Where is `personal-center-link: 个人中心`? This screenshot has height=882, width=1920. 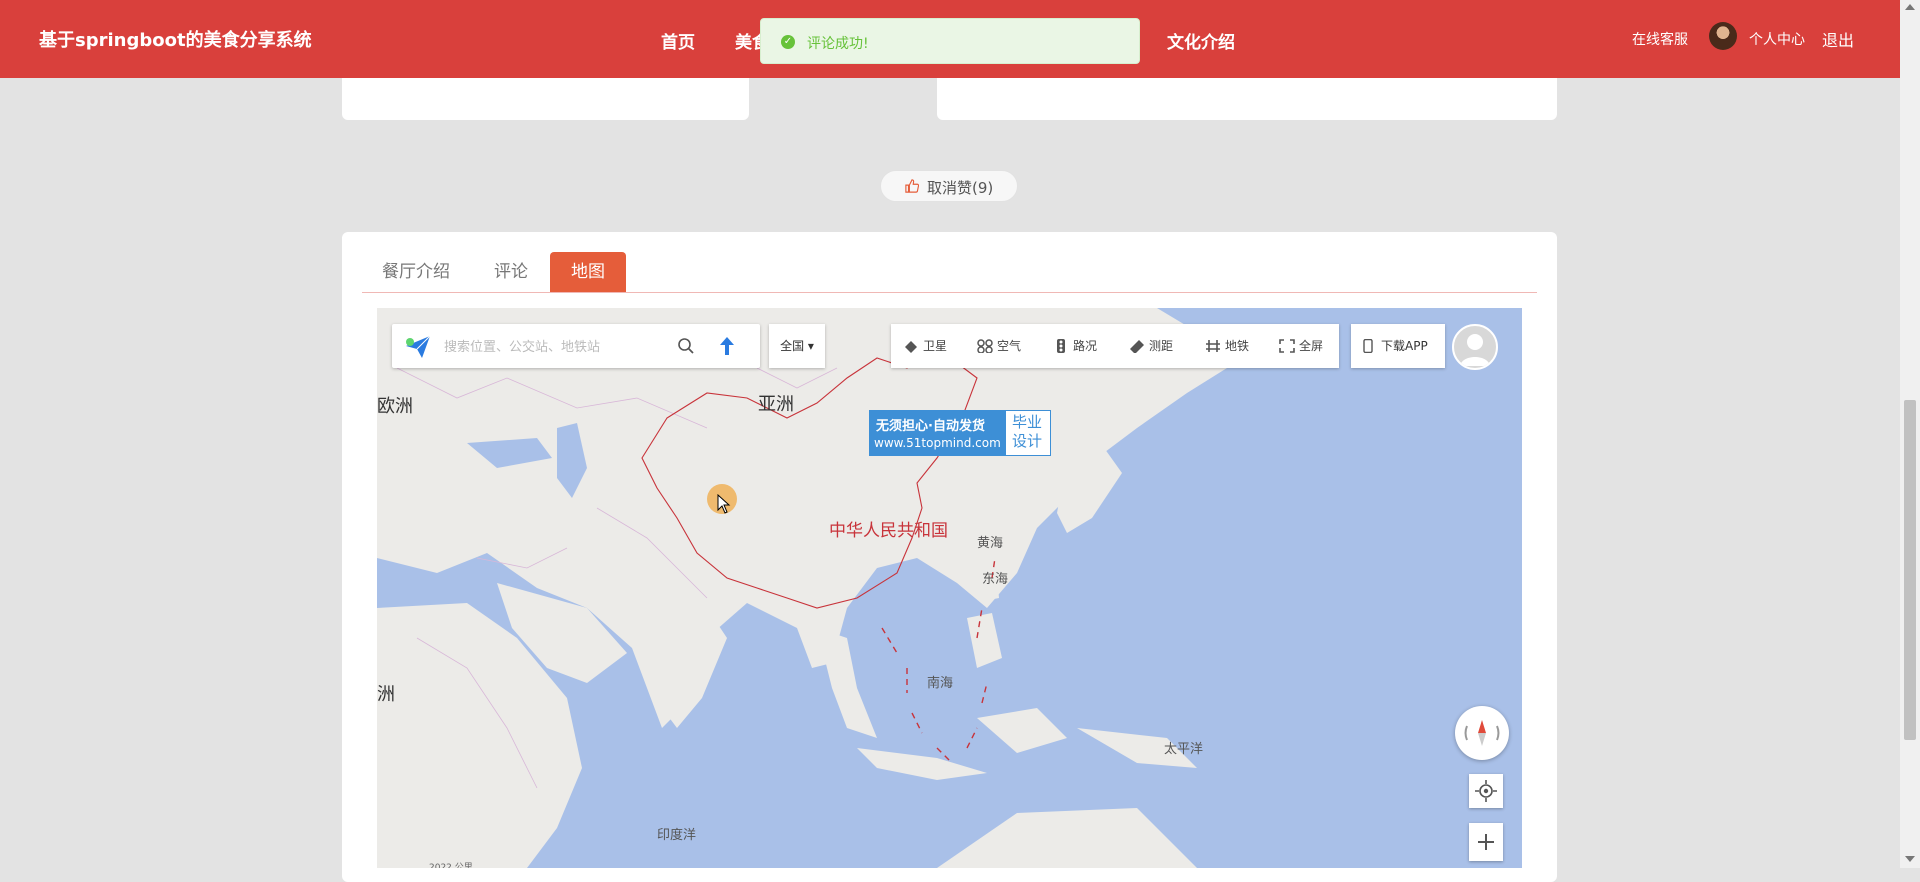
personal-center-link: 个人中心 is located at coordinates (1777, 39).